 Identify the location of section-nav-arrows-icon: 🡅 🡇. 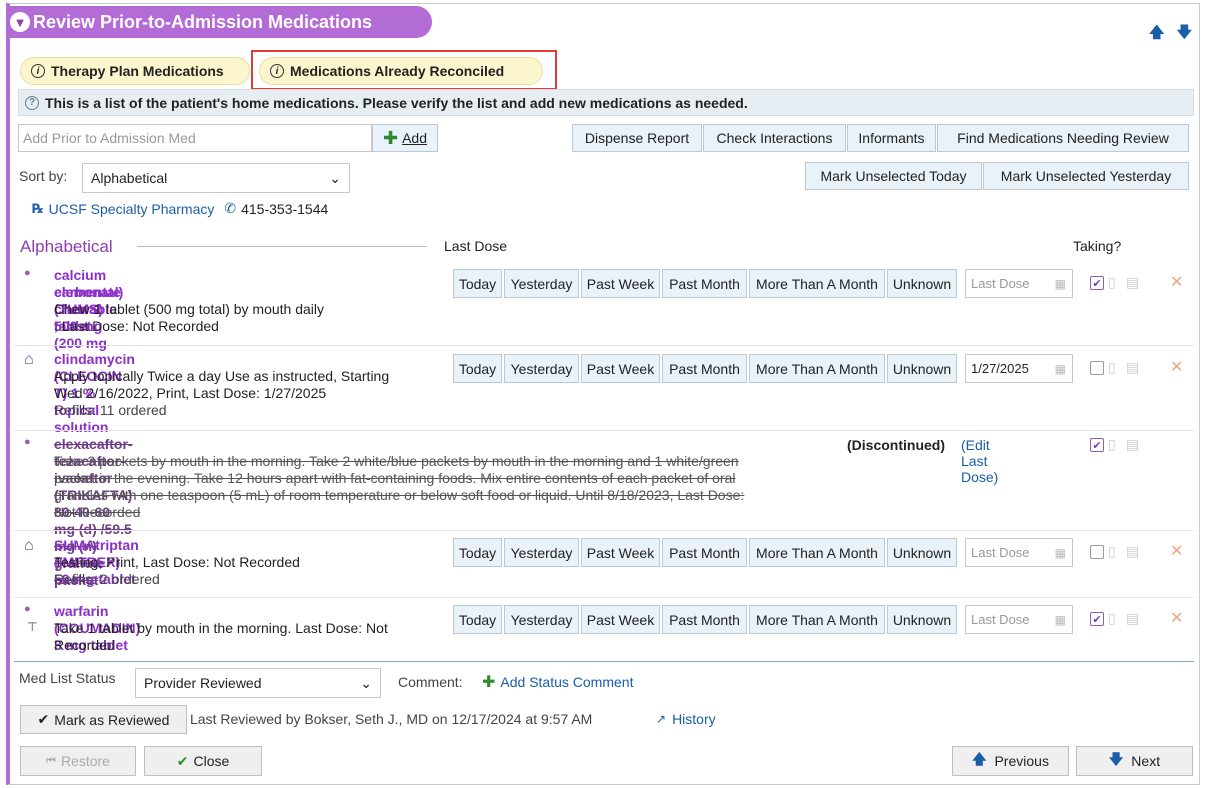
(1172, 34).